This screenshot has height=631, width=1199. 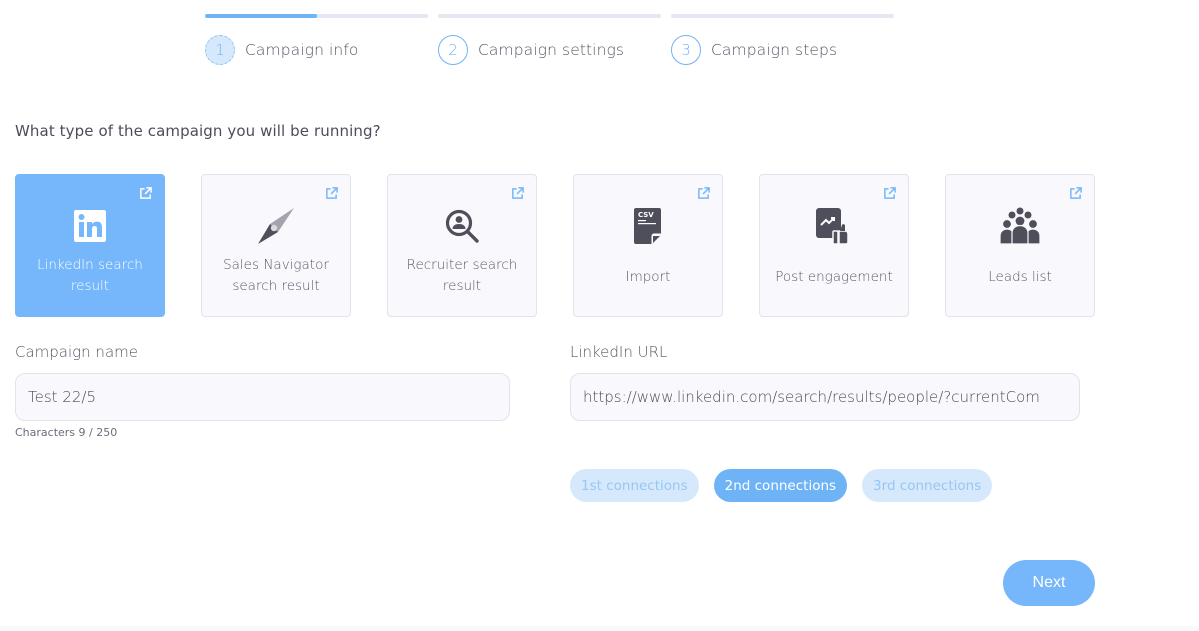 I want to click on filter-1st-connections: 1st connections, so click(x=634, y=485).